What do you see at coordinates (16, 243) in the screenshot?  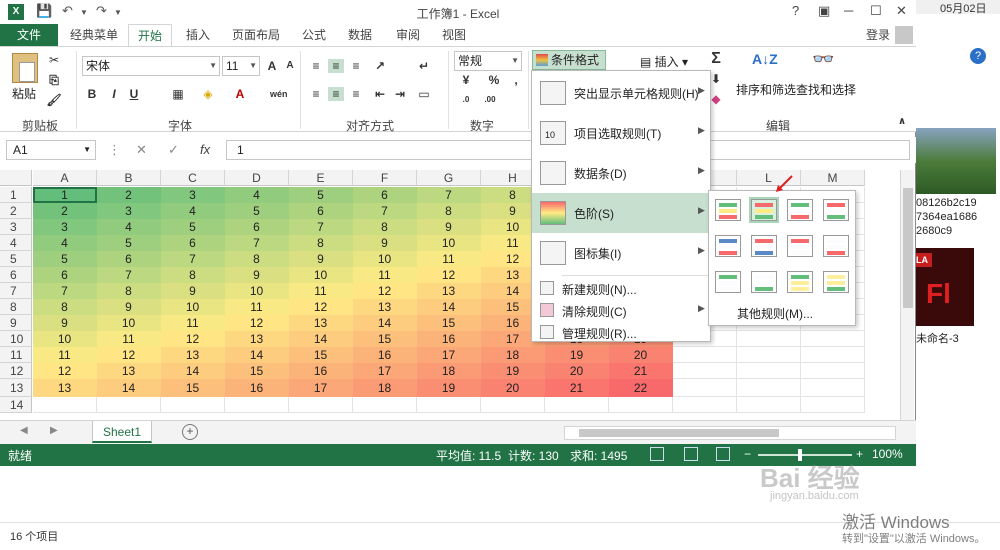 I see `row-header-4: 4` at bounding box center [16, 243].